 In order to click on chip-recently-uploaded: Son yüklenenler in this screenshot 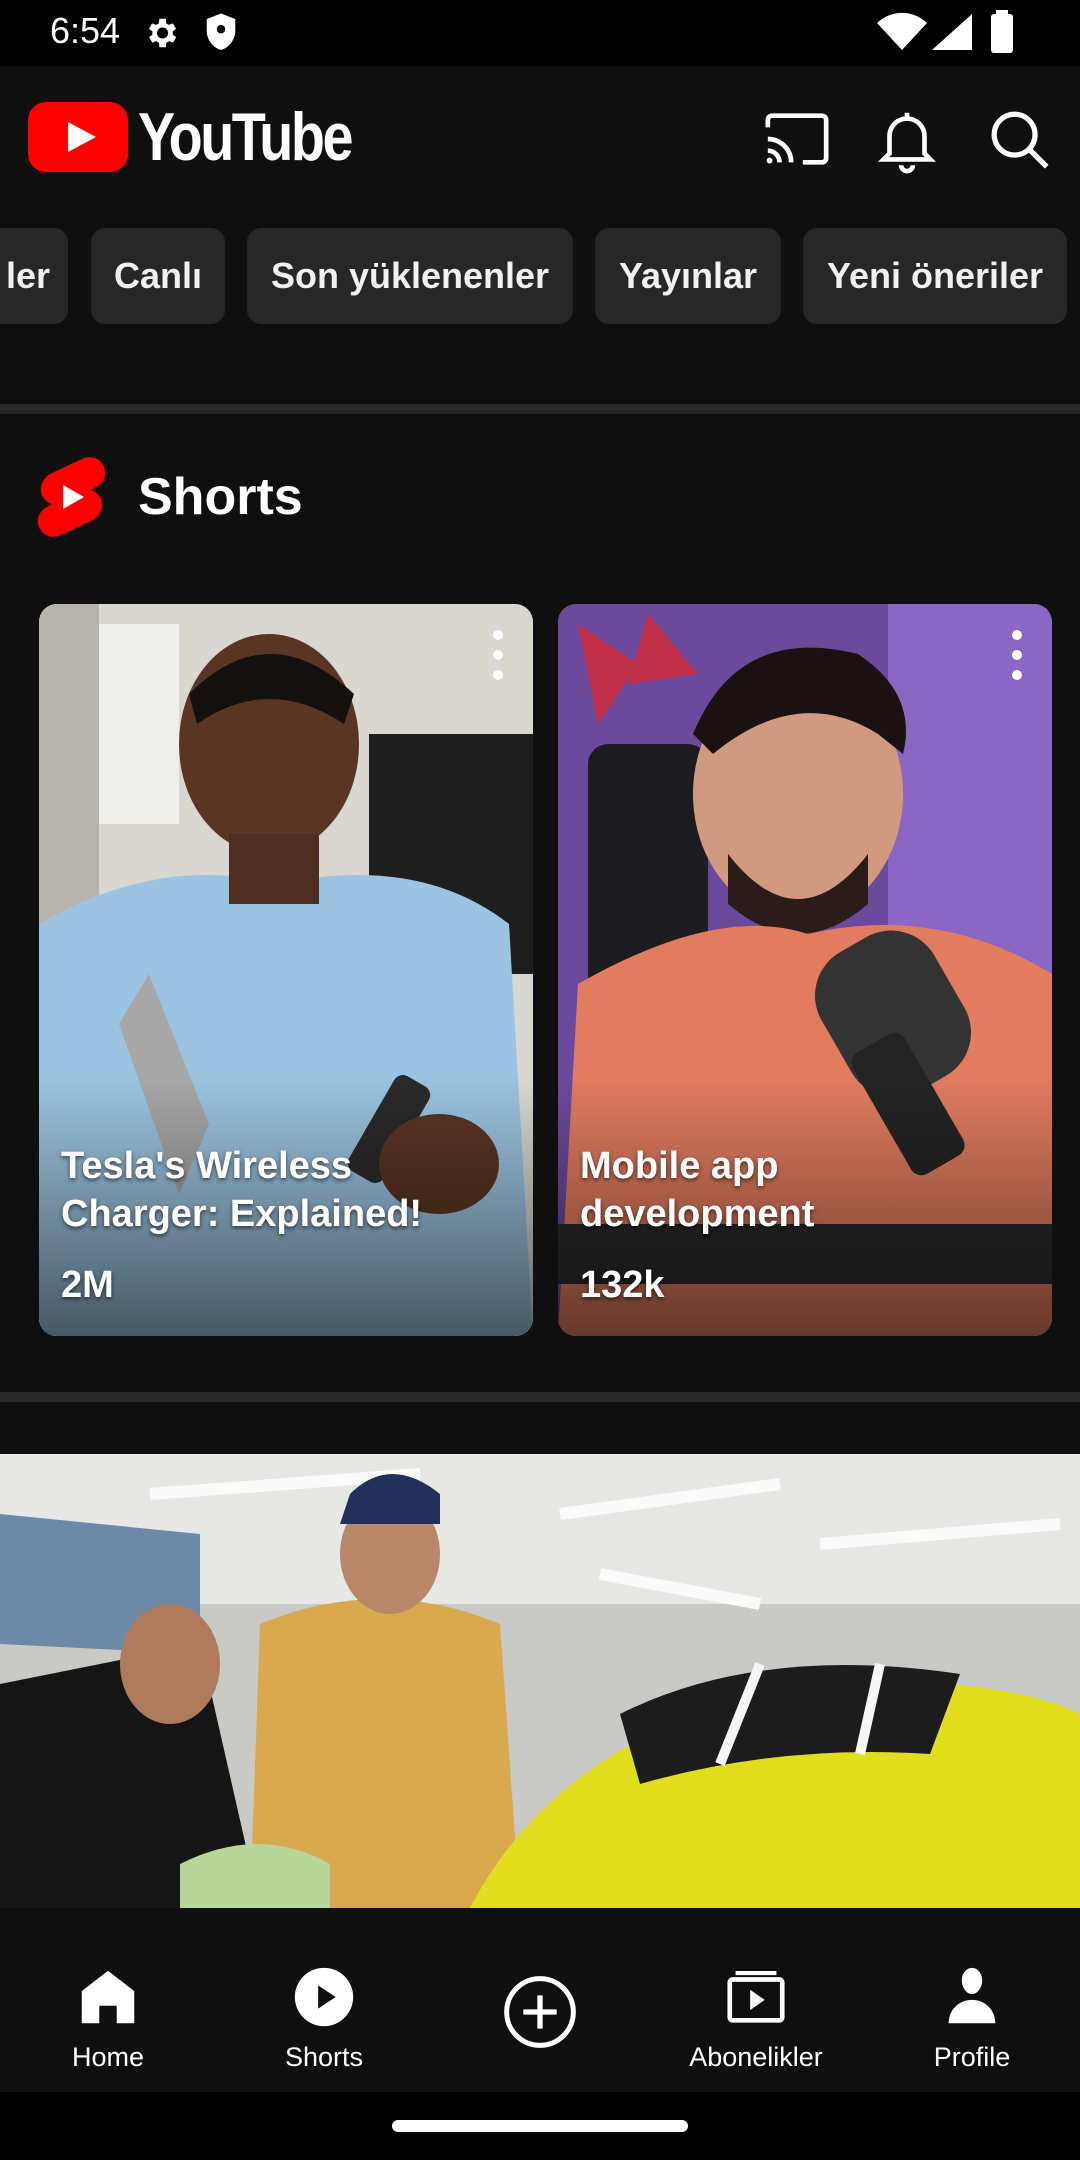, I will do `click(410, 276)`.